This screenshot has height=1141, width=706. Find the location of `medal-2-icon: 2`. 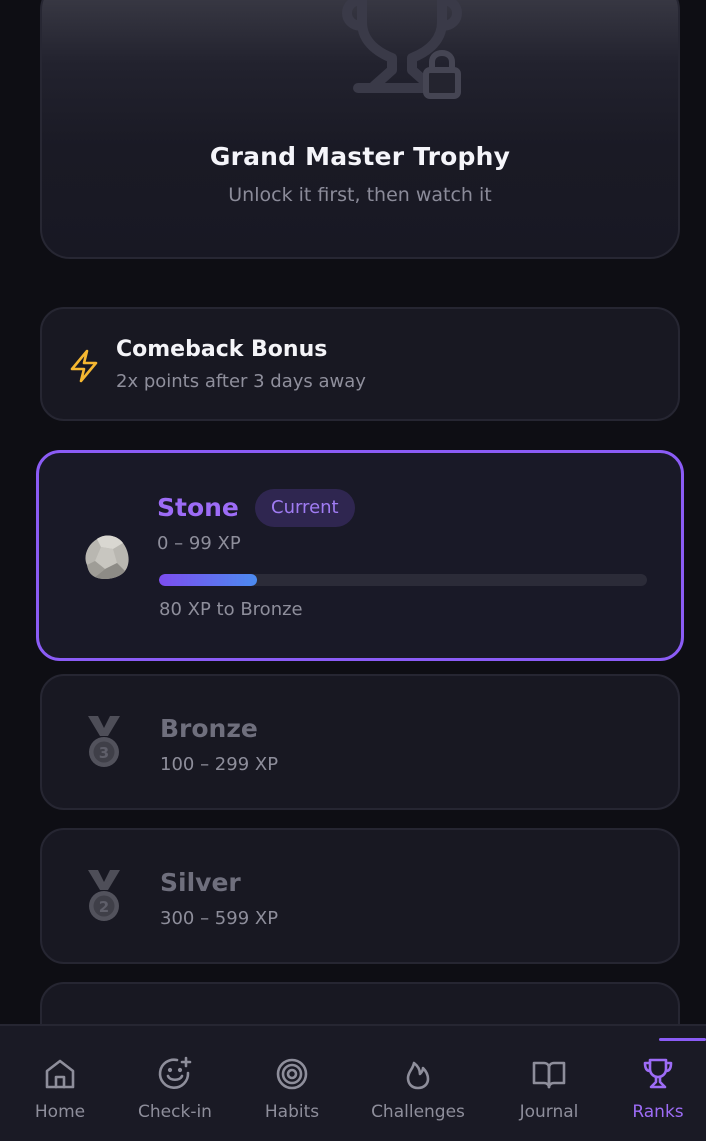

medal-2-icon: 2 is located at coordinates (104, 895).